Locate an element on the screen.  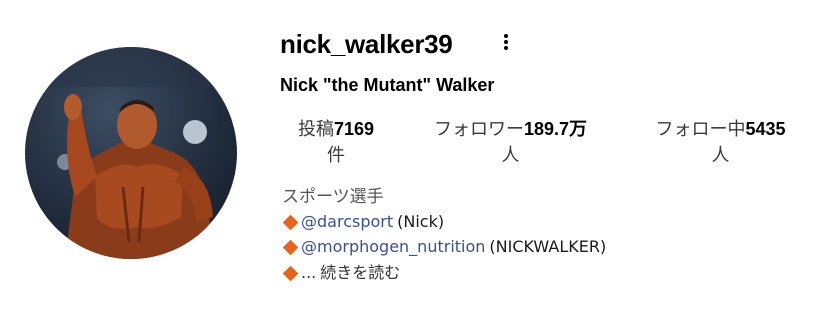
mention-link-darcsport: @darcsport is located at coordinates (347, 222).